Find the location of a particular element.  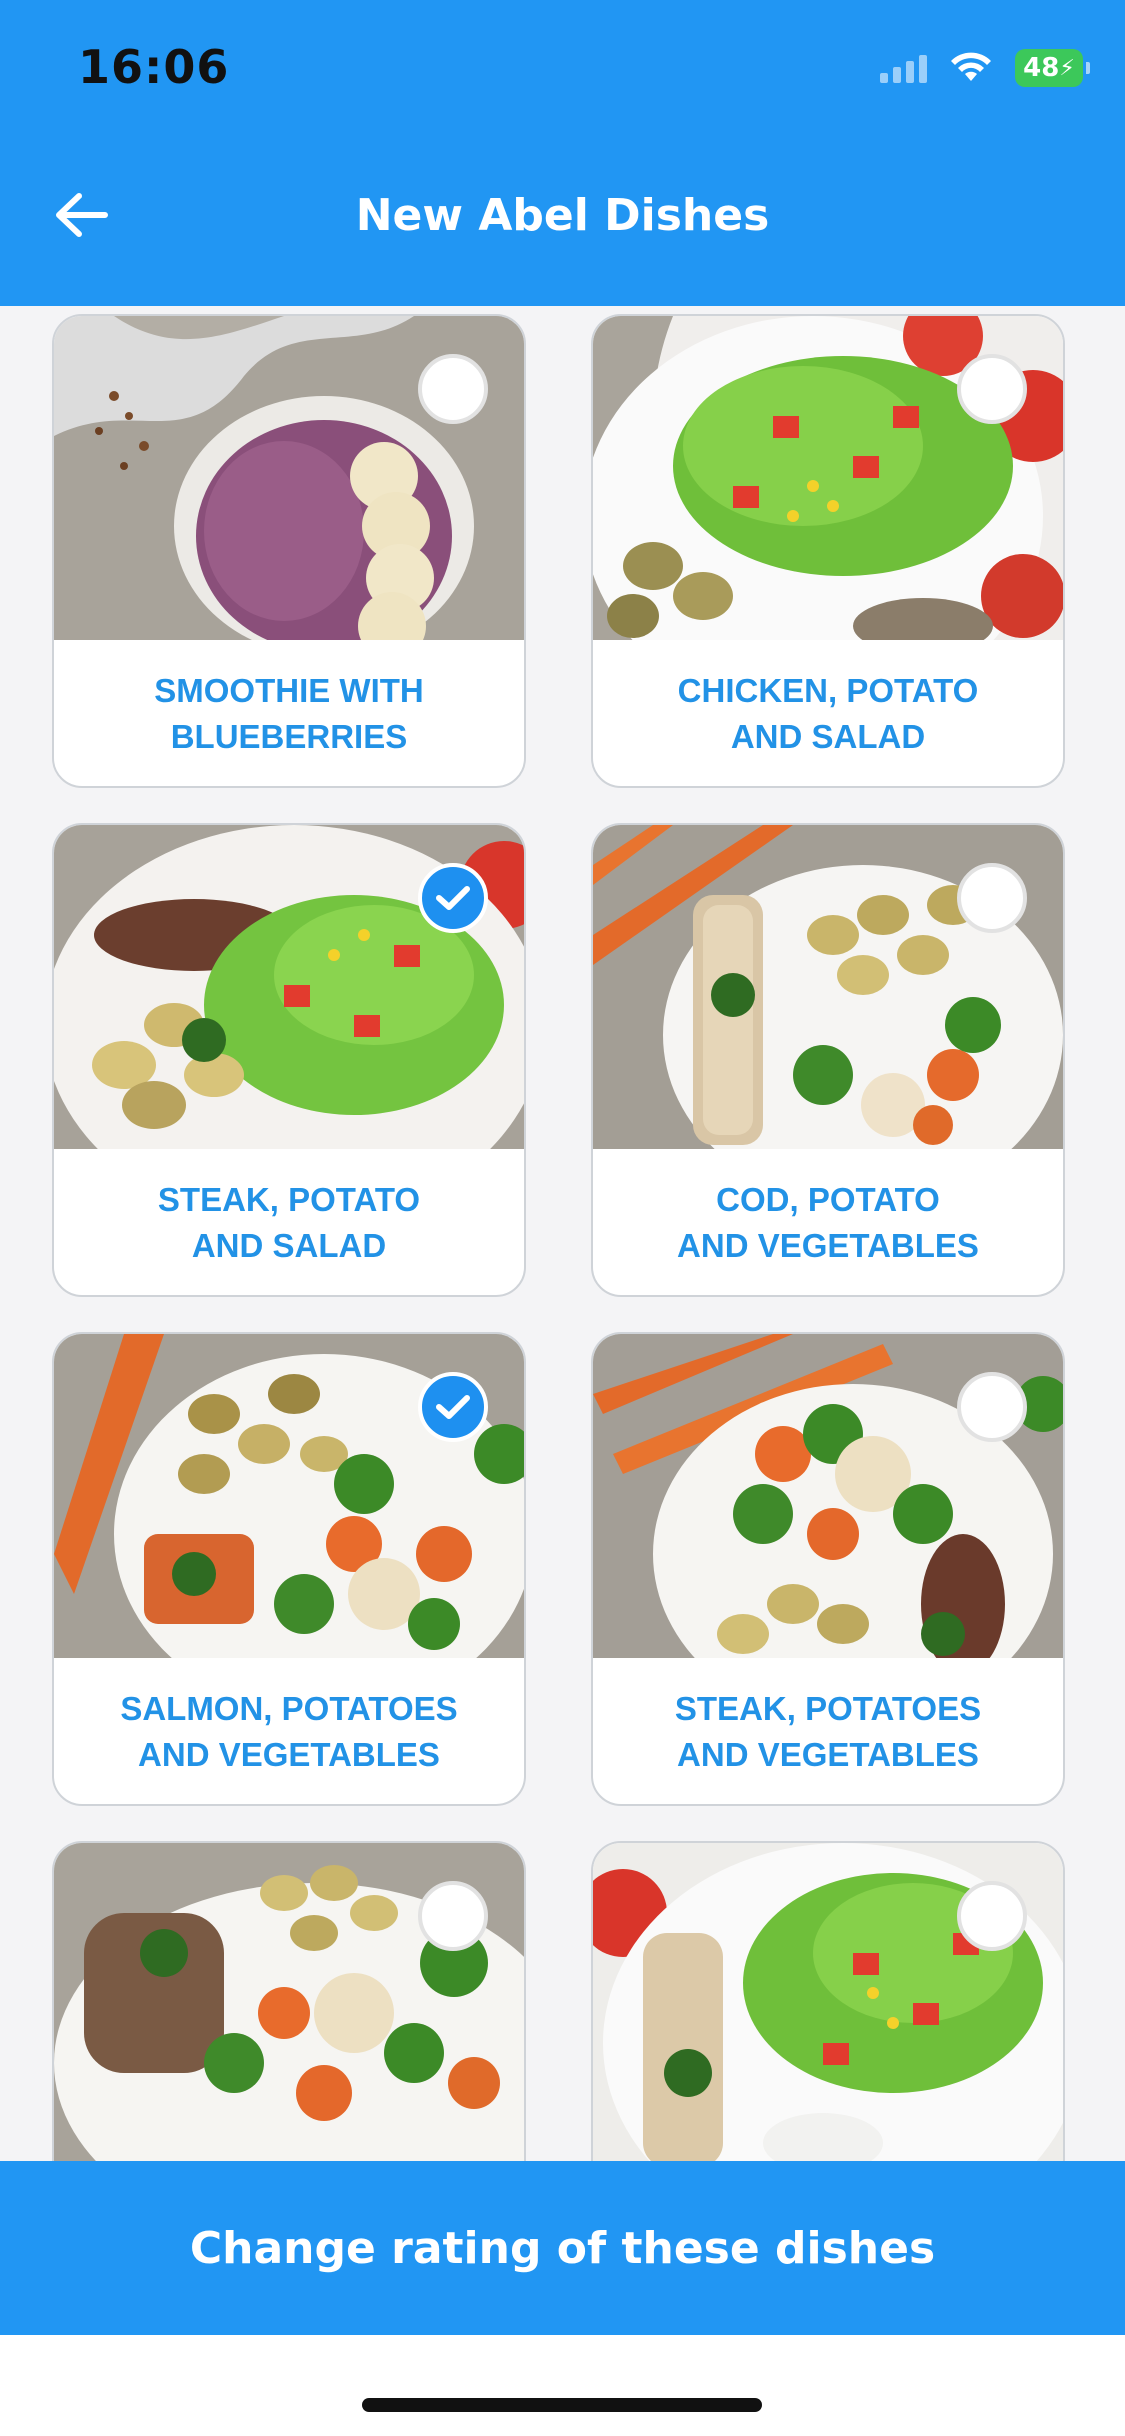

status-time: 16:06 is located at coordinates (154, 67).